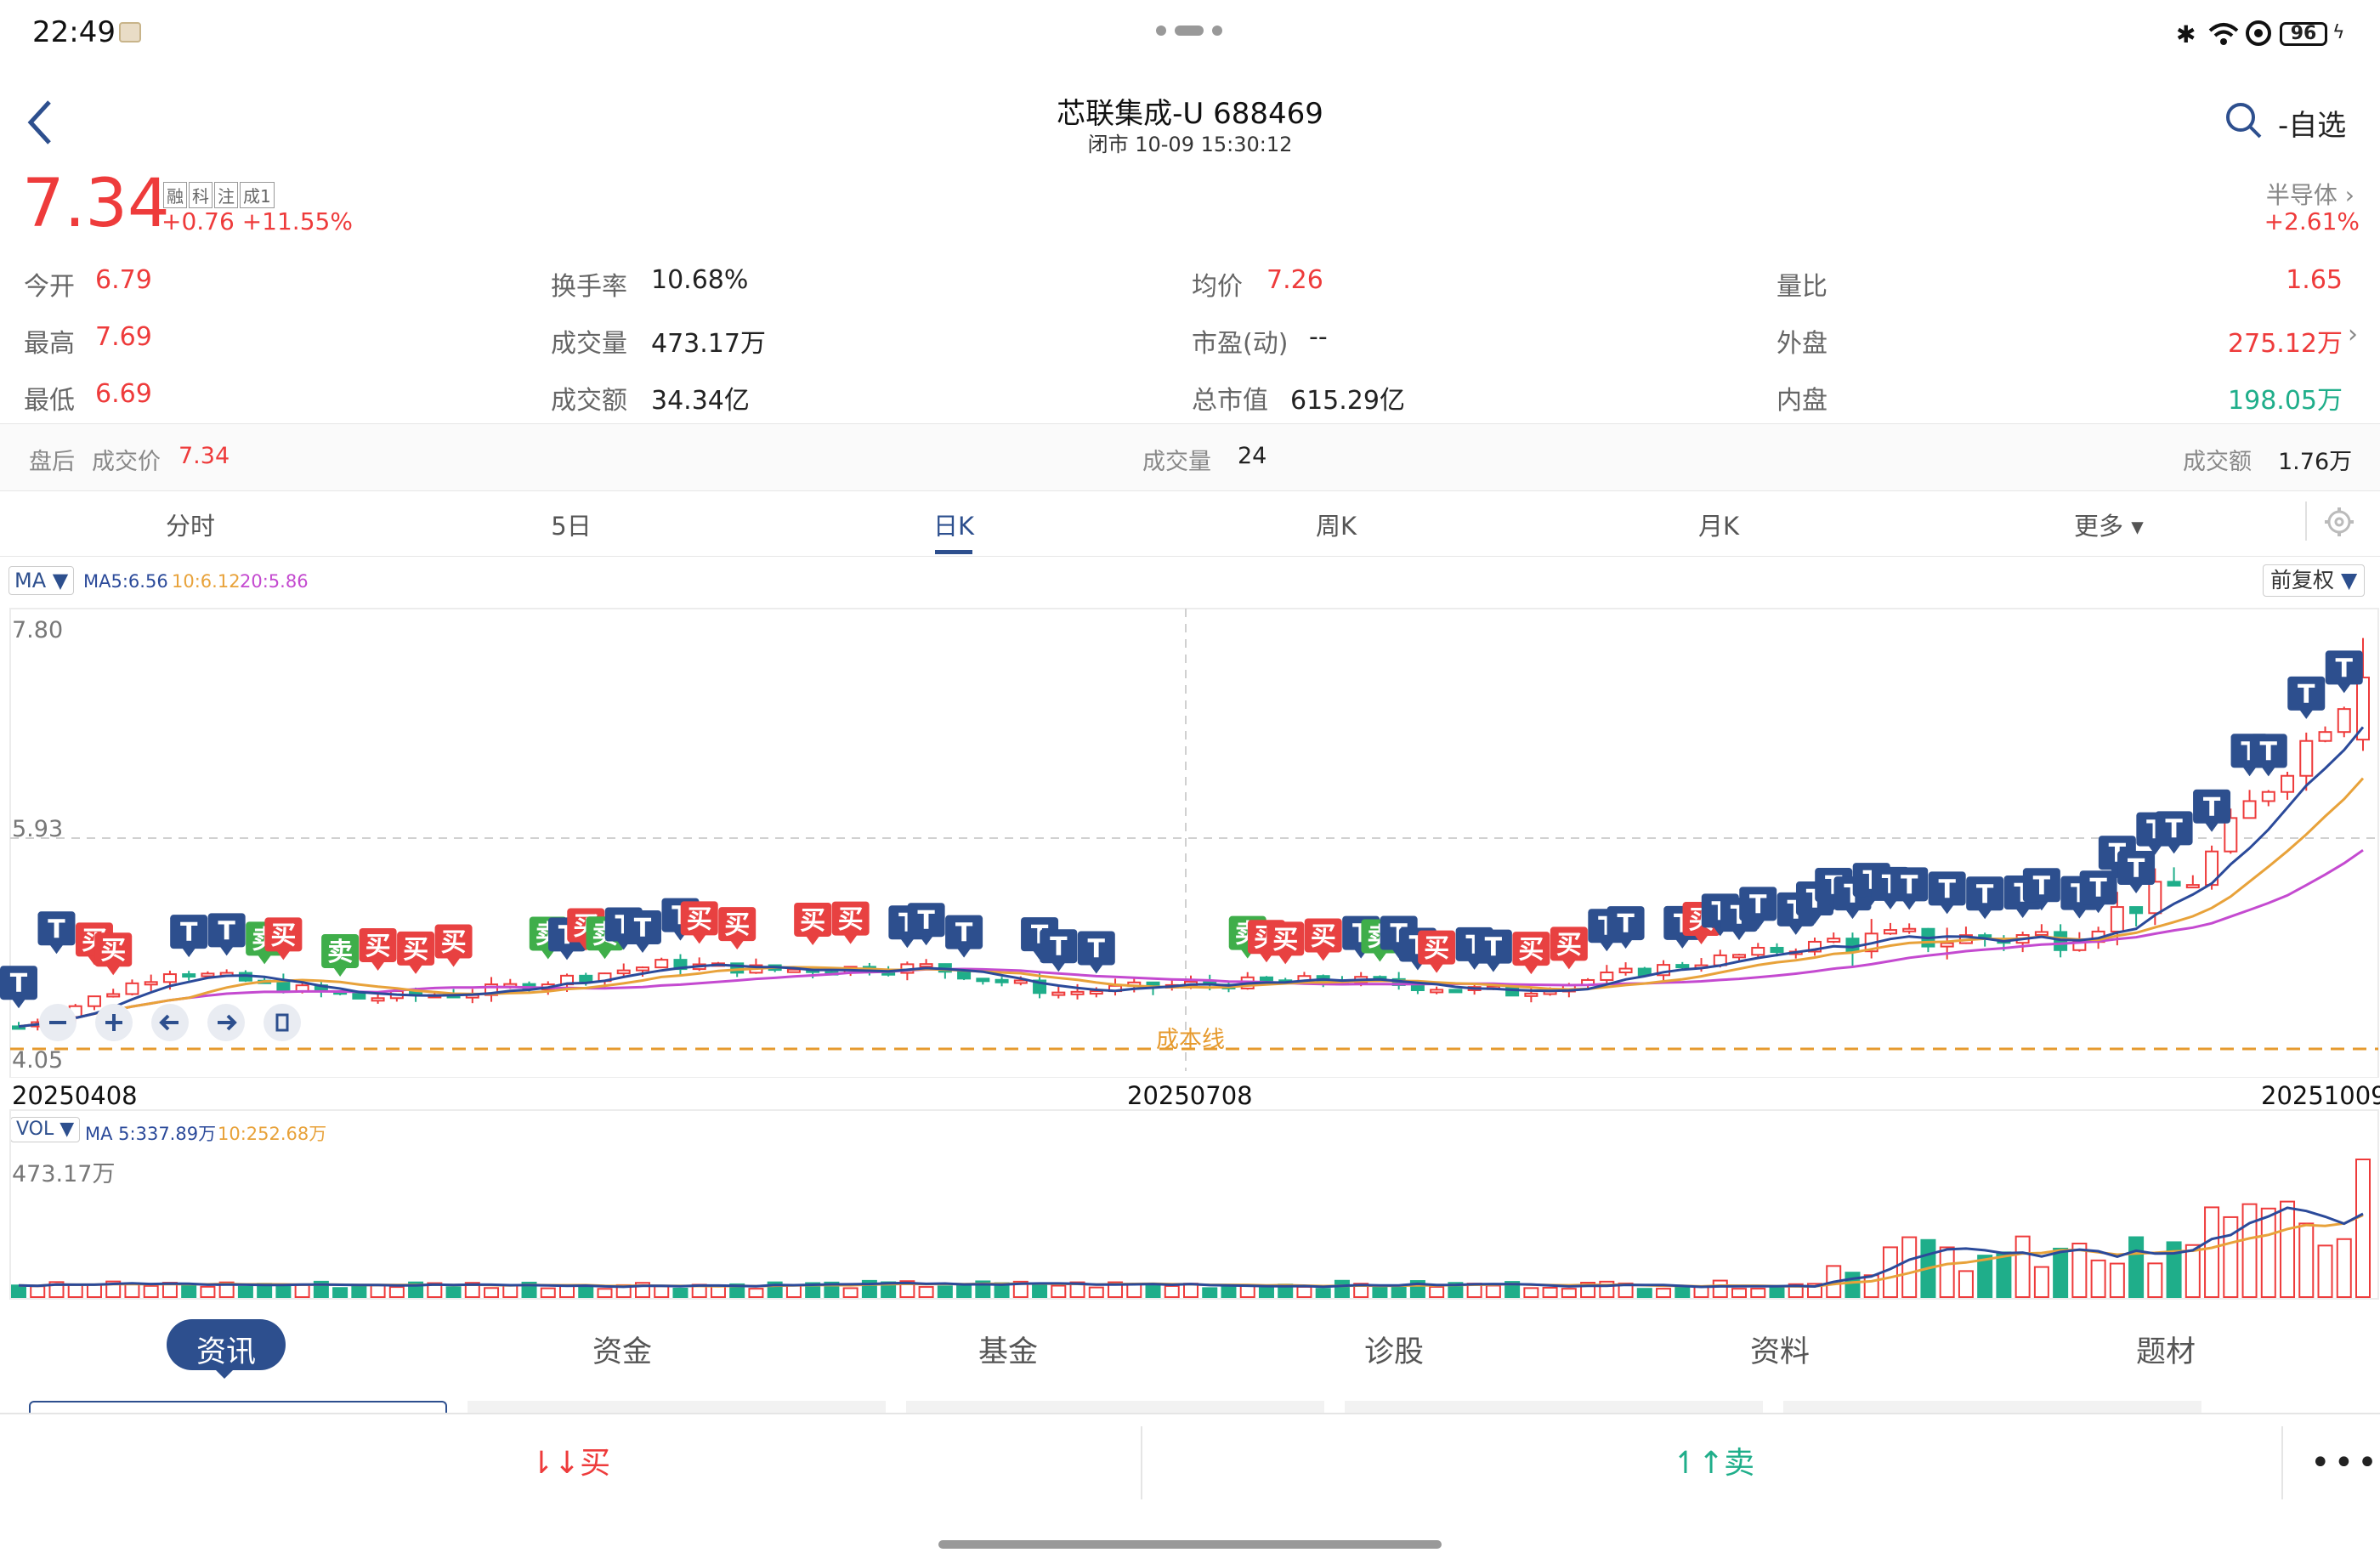 The image size is (2380, 1564). What do you see at coordinates (1336, 524) in the screenshot?
I see `tab-weekly-k: 周K` at bounding box center [1336, 524].